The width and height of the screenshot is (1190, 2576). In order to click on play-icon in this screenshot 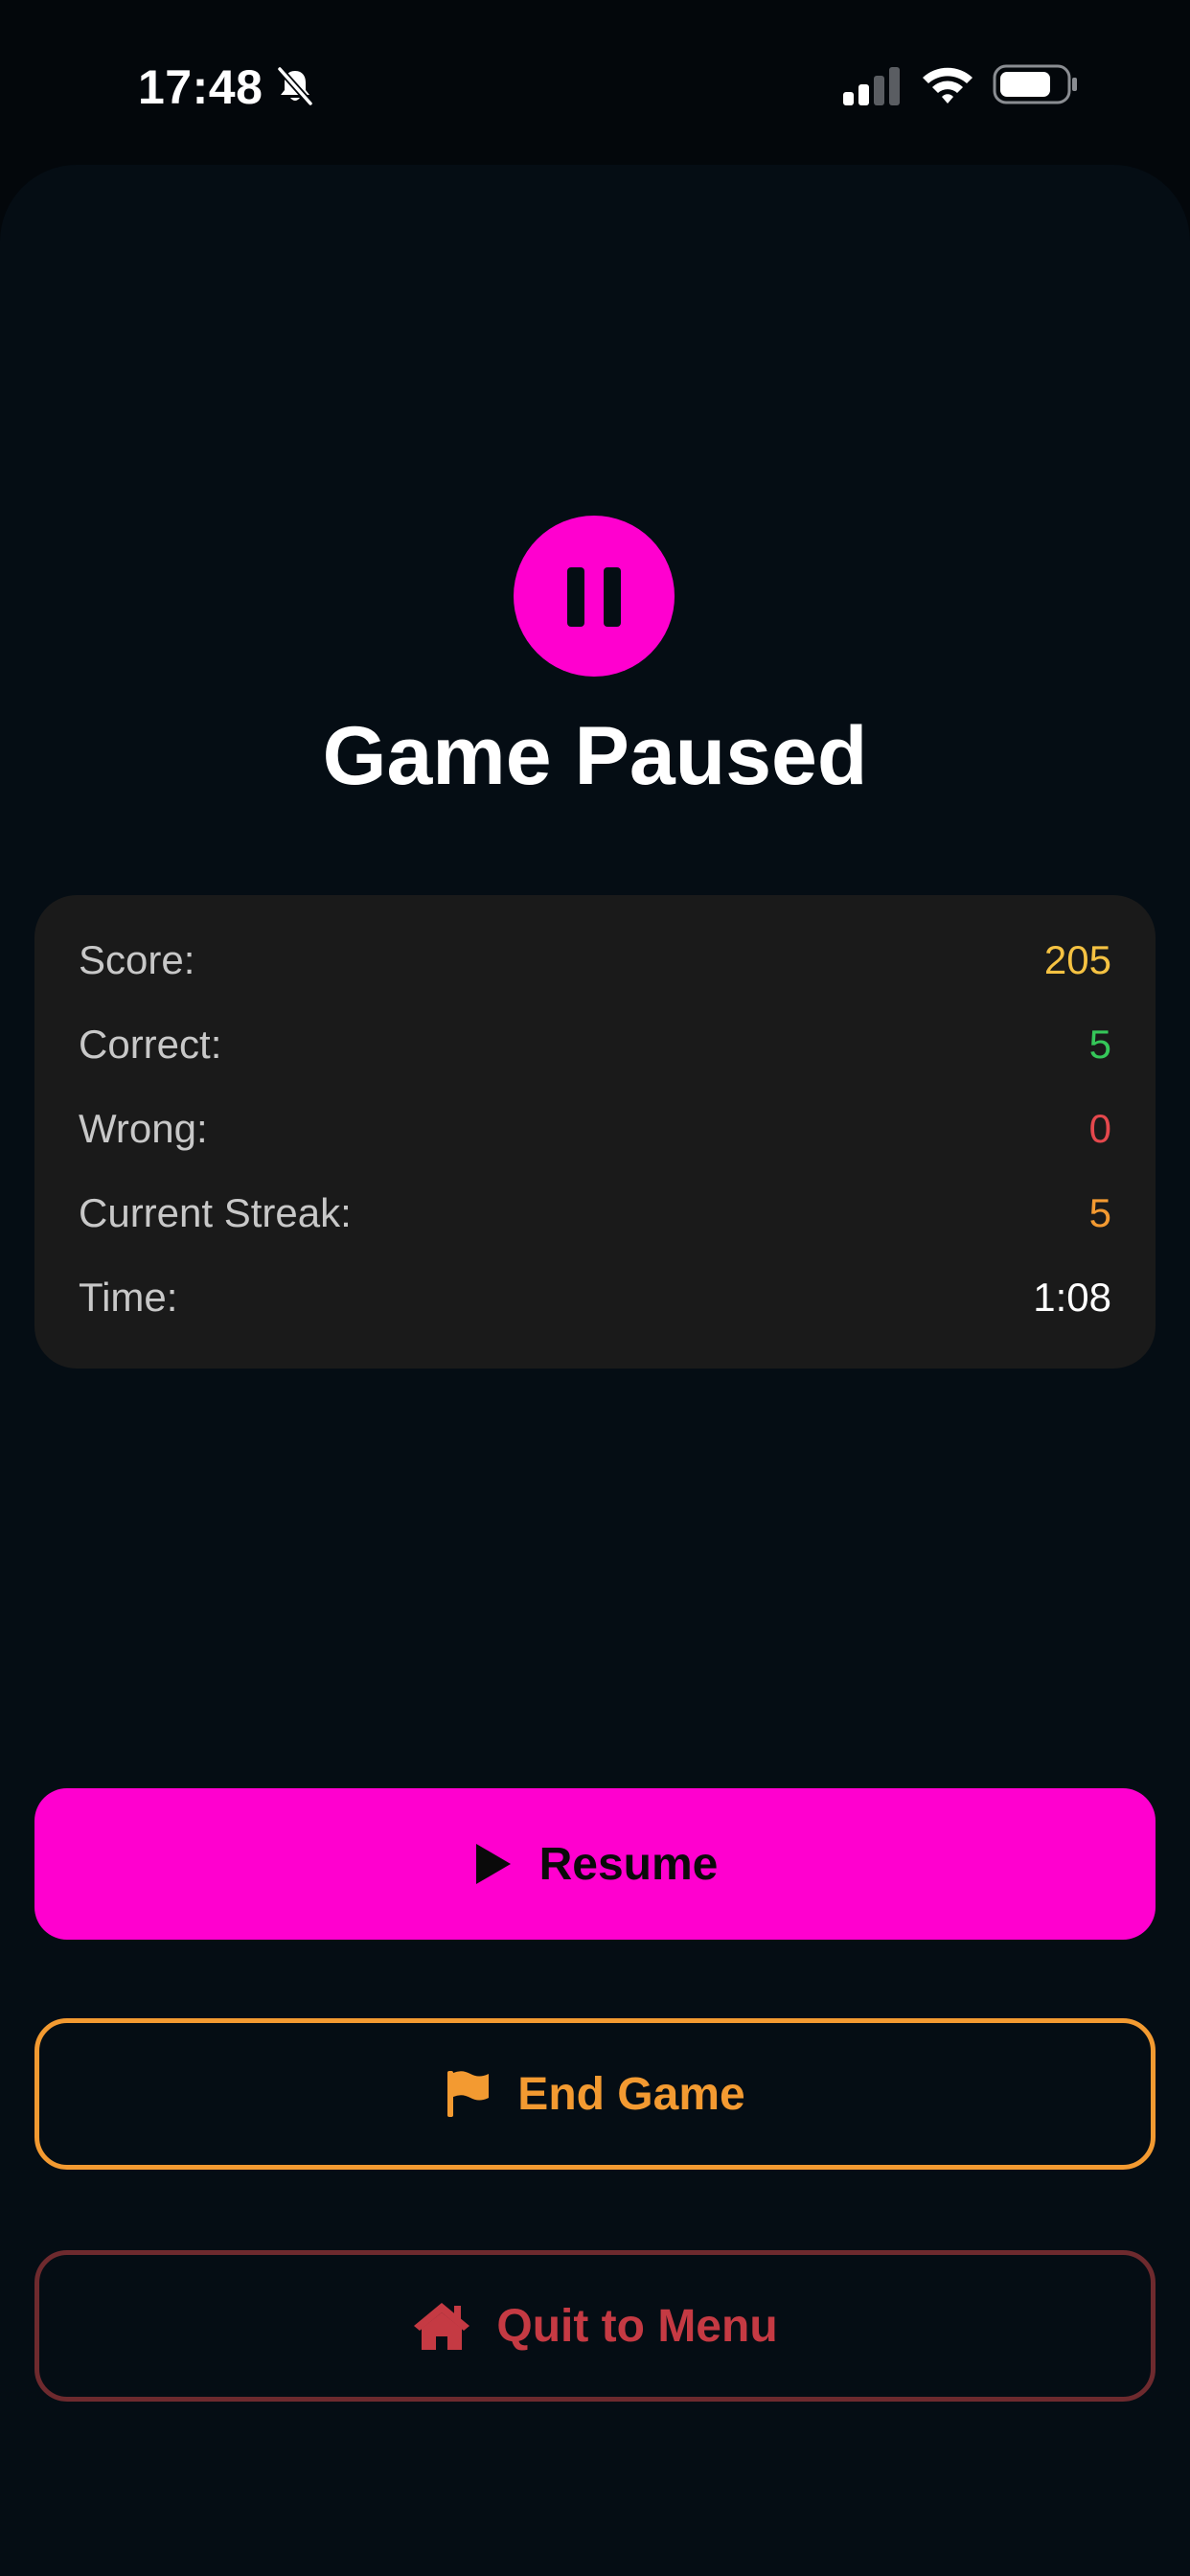, I will do `click(493, 1864)`.